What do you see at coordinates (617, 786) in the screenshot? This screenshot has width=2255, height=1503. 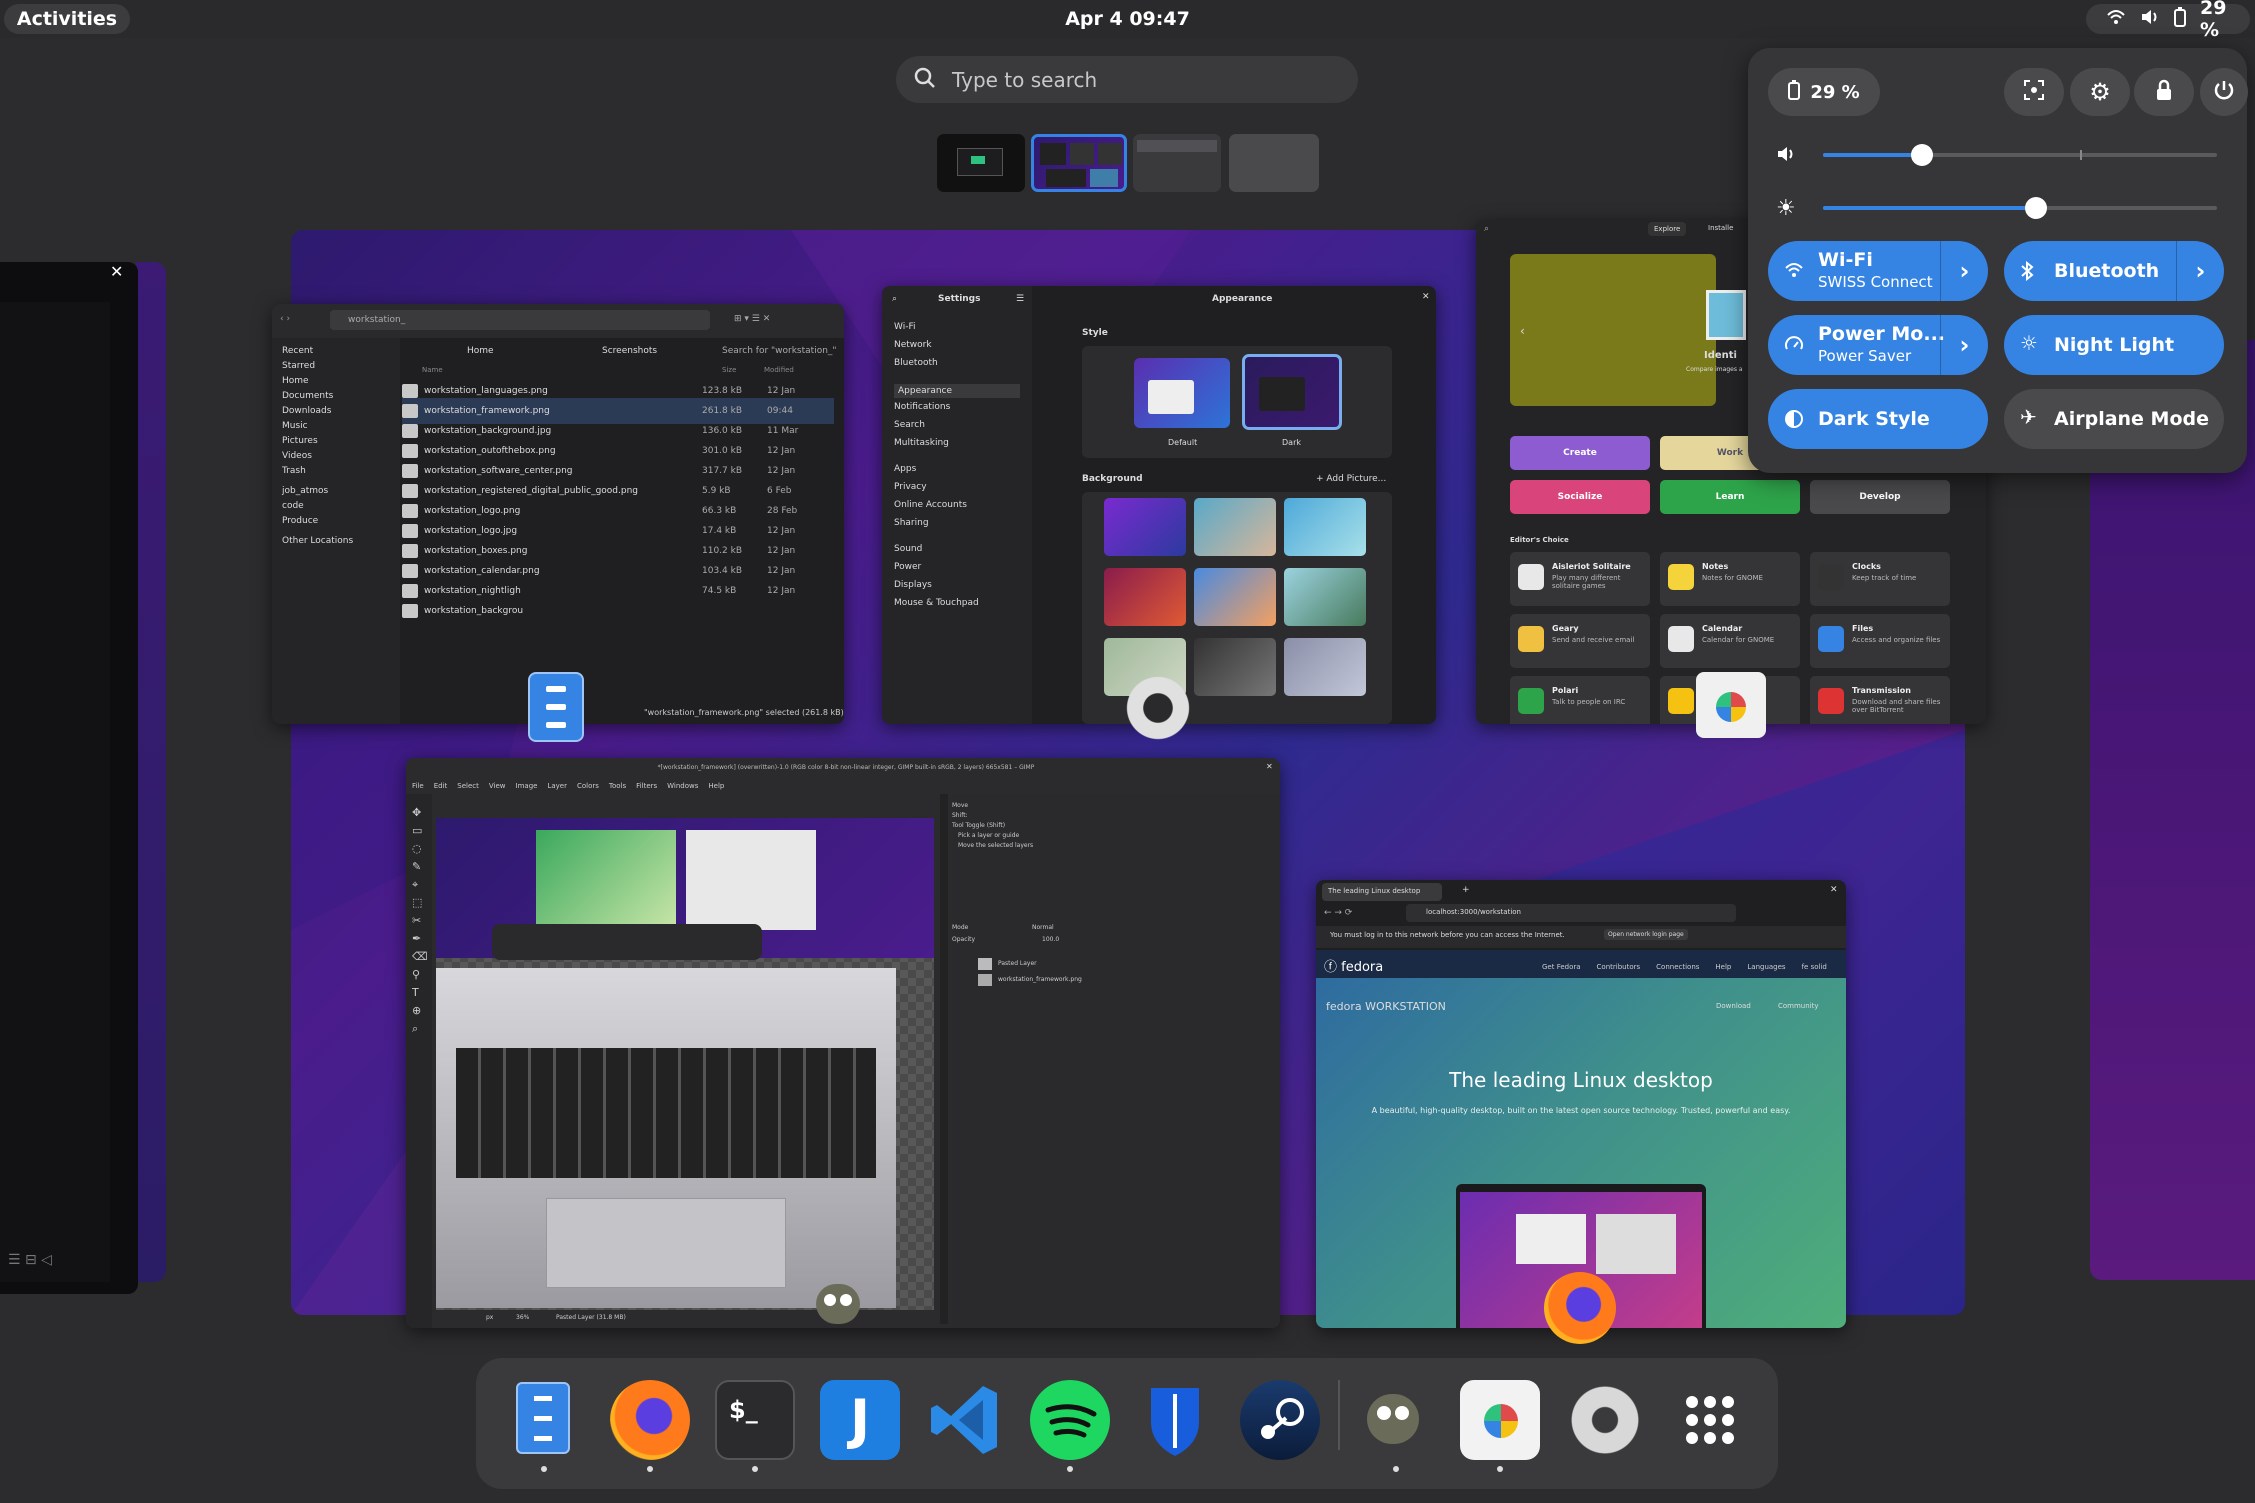 I see `gimp-menu-tools: Tools` at bounding box center [617, 786].